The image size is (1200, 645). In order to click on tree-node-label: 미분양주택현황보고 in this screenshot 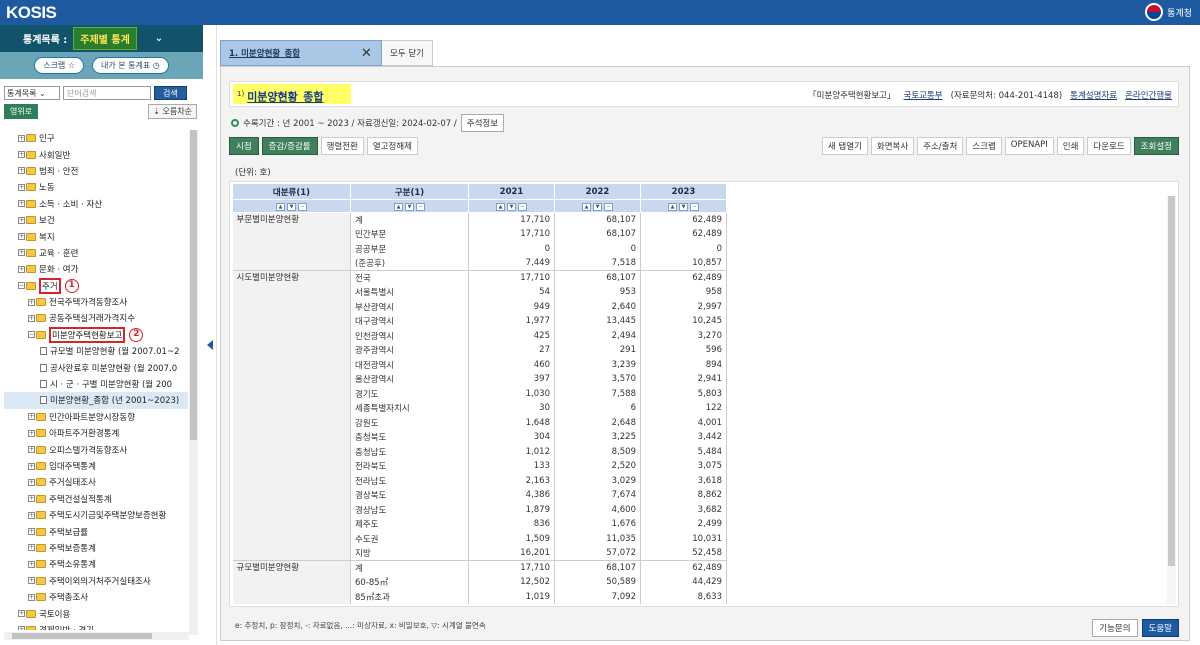, I will do `click(87, 334)`.